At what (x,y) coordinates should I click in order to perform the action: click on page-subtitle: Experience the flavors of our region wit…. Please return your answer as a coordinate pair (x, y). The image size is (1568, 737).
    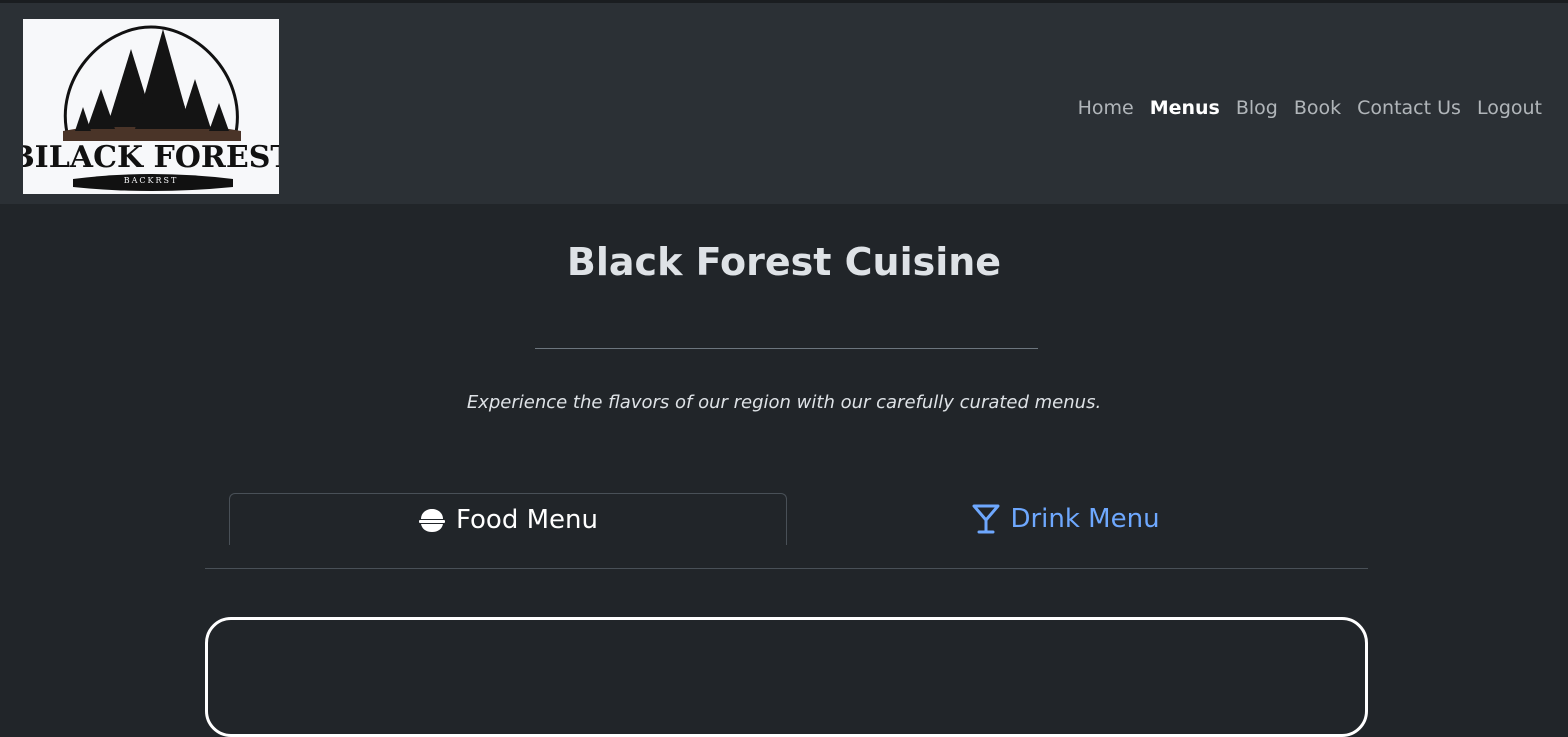
    Looking at the image, I should click on (784, 402).